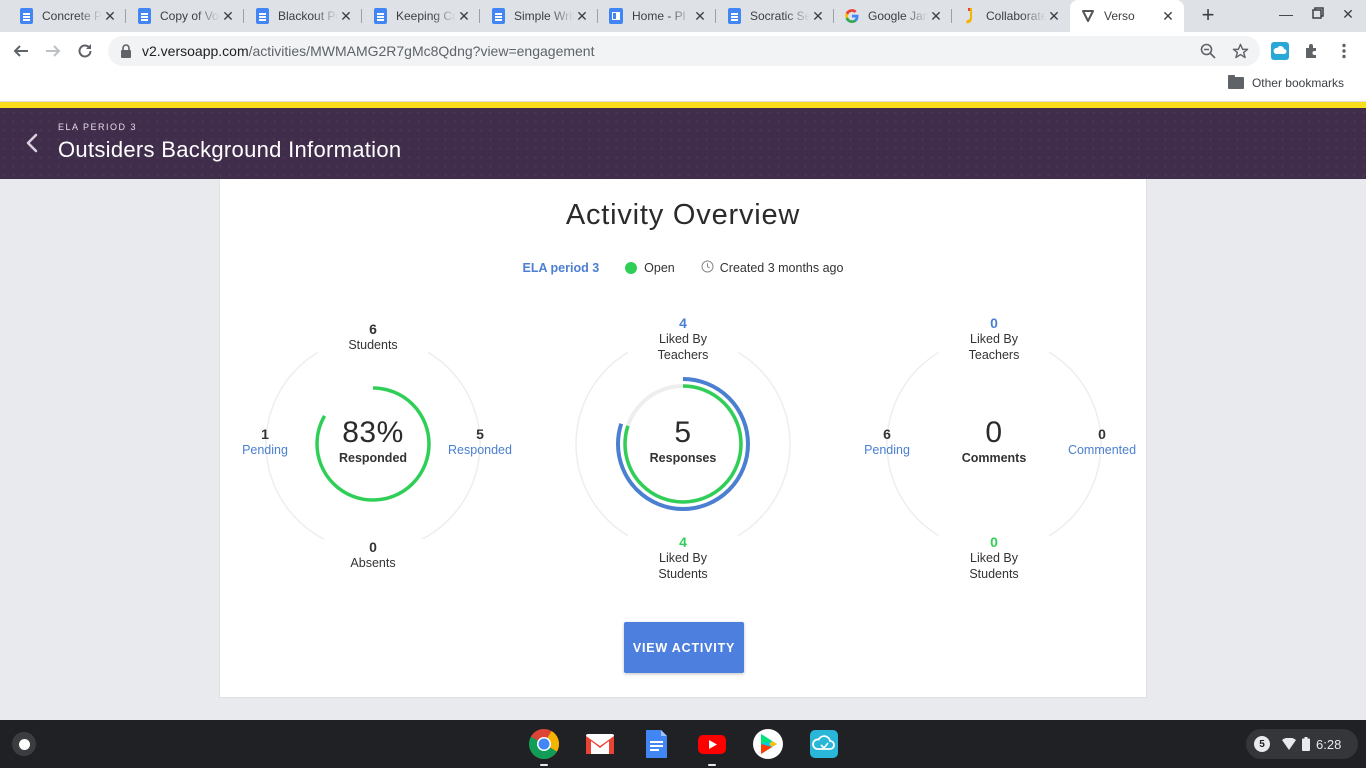 The height and width of the screenshot is (768, 1366). I want to click on browser-tab: Copy of Vocabulary ✕, so click(185, 16).